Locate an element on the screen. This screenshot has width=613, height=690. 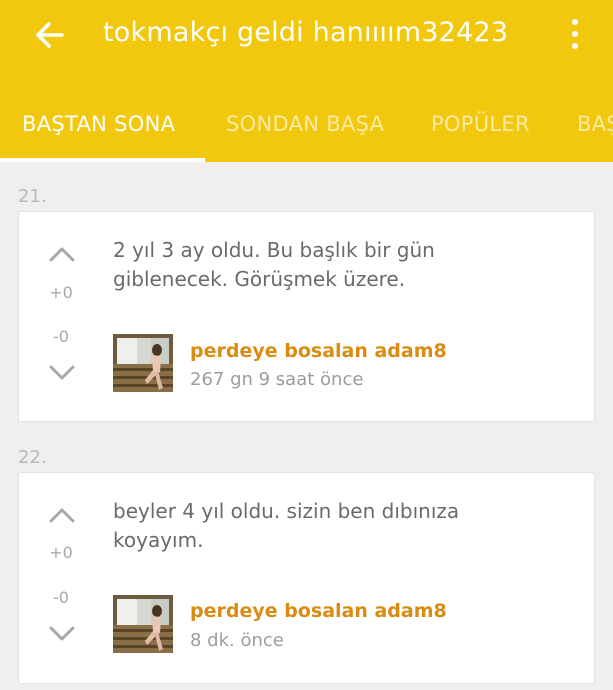
tab-indicator is located at coordinates (102, 160).